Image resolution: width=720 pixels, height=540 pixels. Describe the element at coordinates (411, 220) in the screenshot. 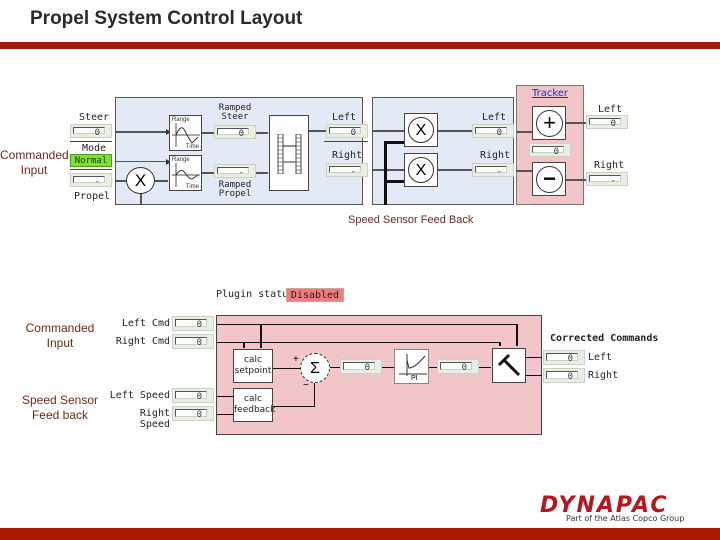

I see `speed-feedback-caption: Speed Sensor Feed Back` at that location.